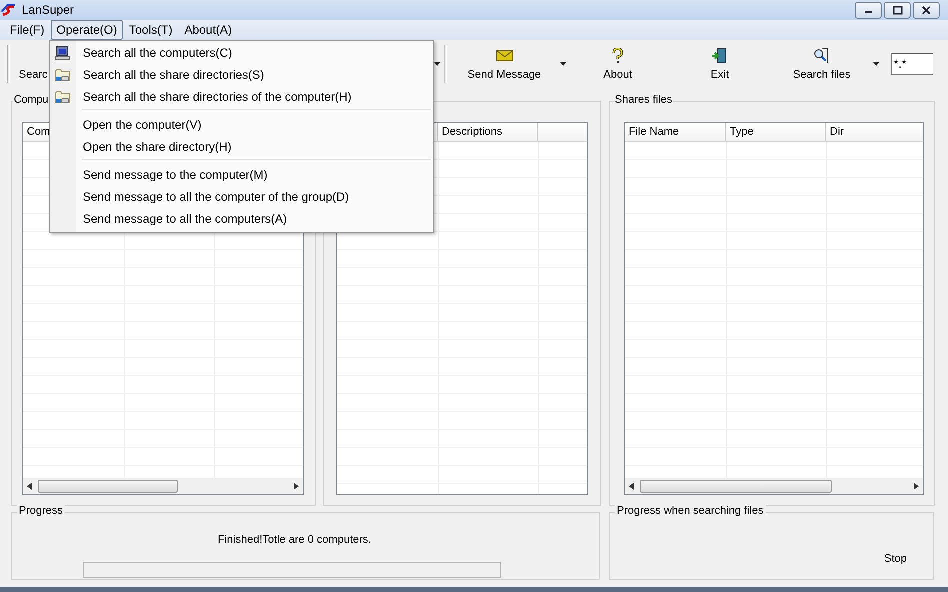  I want to click on app-logo-icon, so click(8, 10).